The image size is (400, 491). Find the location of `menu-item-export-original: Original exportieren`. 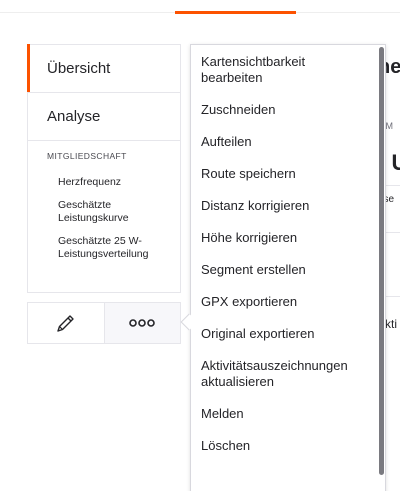

menu-item-export-original: Original exportieren is located at coordinates (288, 334).